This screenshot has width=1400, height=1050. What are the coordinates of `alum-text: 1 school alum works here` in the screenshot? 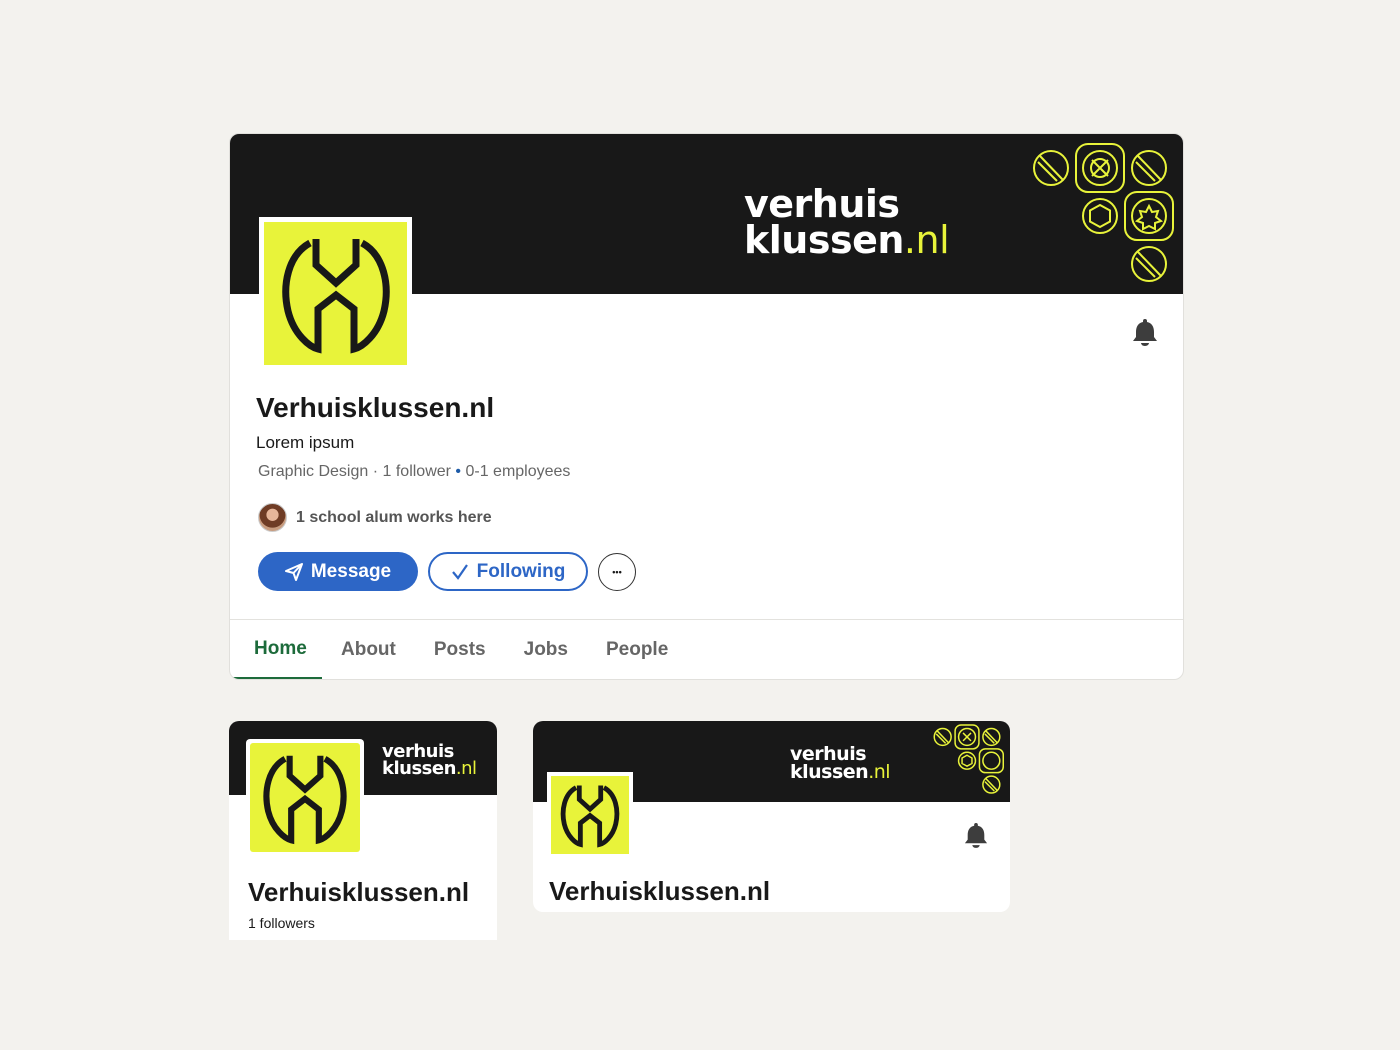 It's located at (394, 517).